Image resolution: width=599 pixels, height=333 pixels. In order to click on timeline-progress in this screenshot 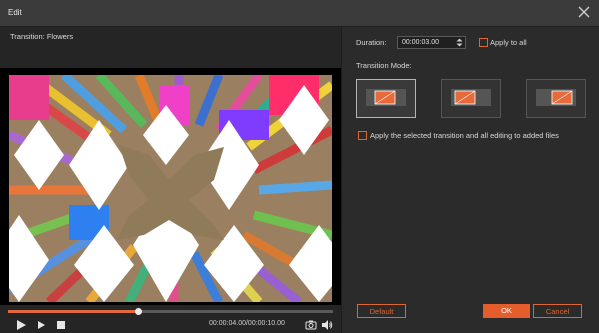, I will do `click(73, 311)`.